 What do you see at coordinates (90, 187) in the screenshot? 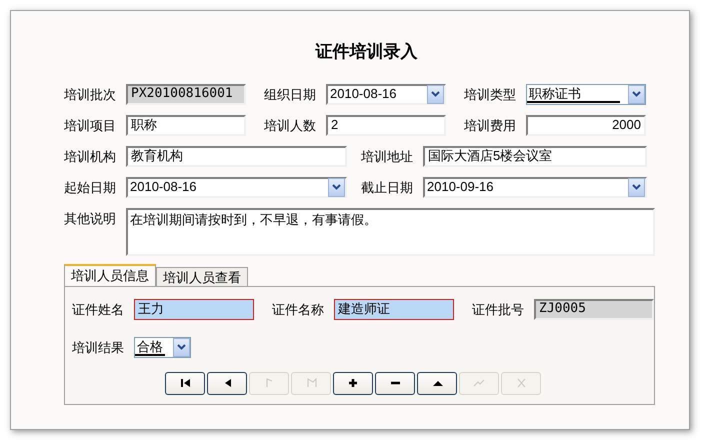
I see `field-label: 起始日期` at bounding box center [90, 187].